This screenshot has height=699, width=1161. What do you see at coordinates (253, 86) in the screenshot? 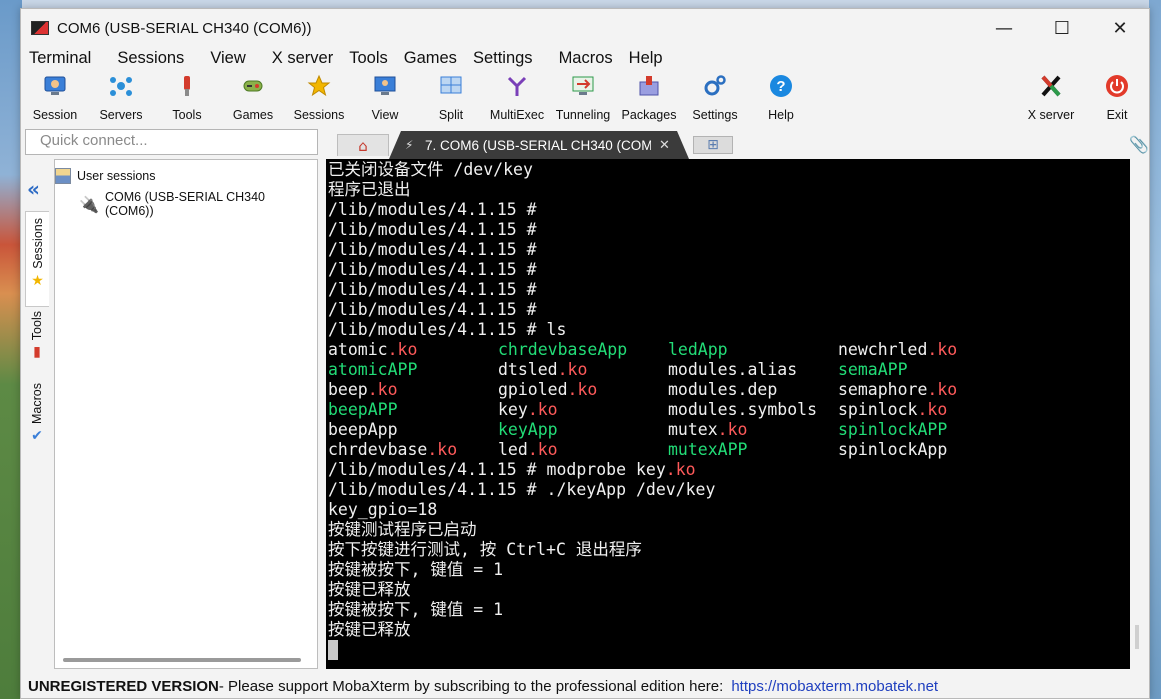
I see `games-icon` at bounding box center [253, 86].